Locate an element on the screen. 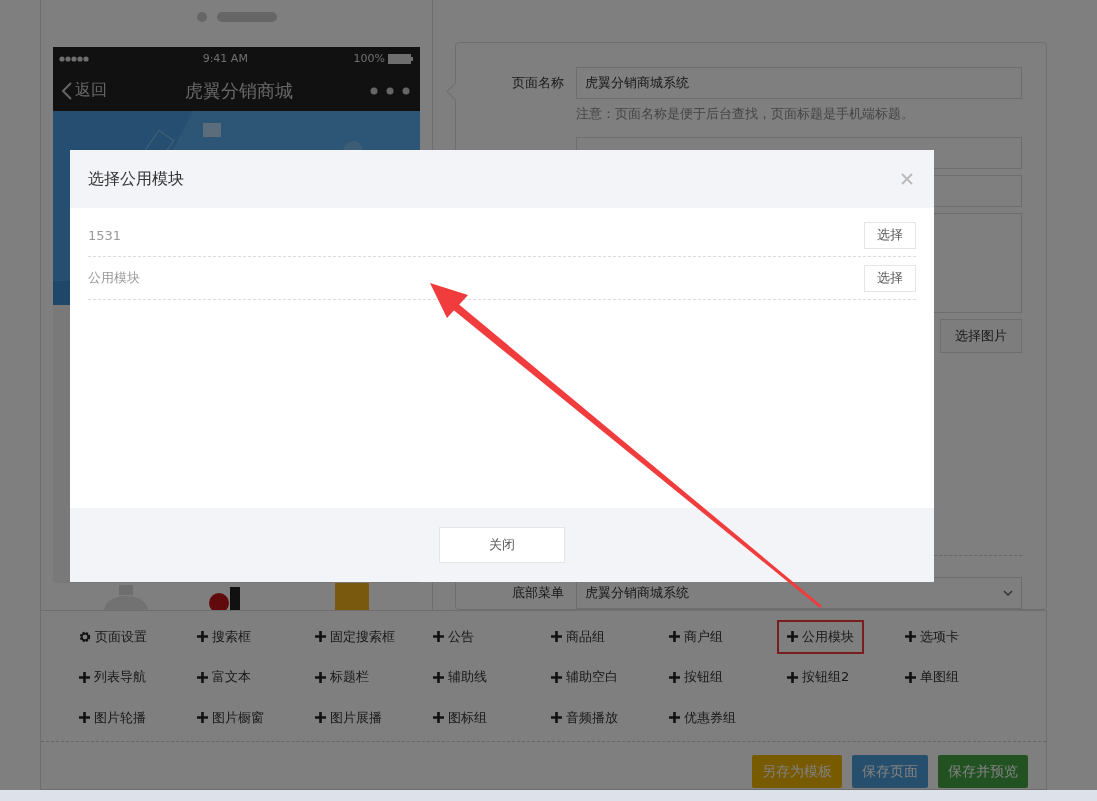  add-component-item: 标题栏 is located at coordinates (342, 677).